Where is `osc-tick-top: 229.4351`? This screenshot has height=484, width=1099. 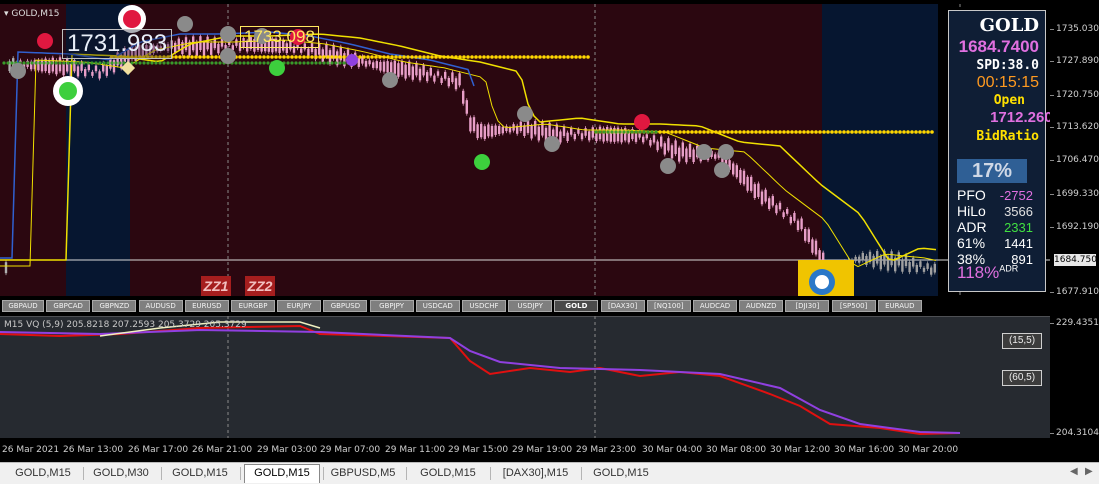 osc-tick-top: 229.4351 is located at coordinates (1074, 323).